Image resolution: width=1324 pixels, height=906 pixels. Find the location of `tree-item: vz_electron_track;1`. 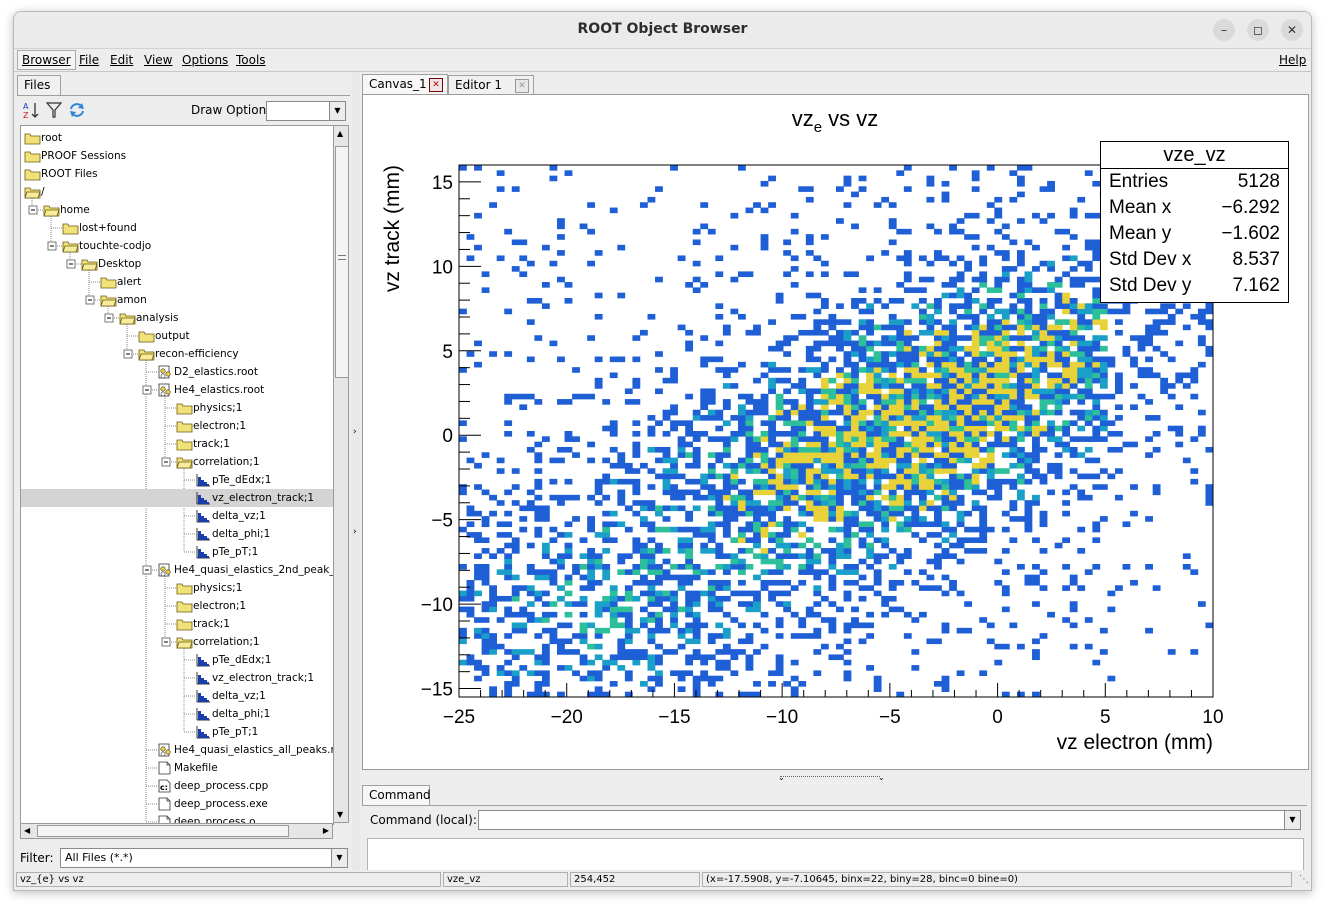

tree-item: vz_electron_track;1 is located at coordinates (177, 498).